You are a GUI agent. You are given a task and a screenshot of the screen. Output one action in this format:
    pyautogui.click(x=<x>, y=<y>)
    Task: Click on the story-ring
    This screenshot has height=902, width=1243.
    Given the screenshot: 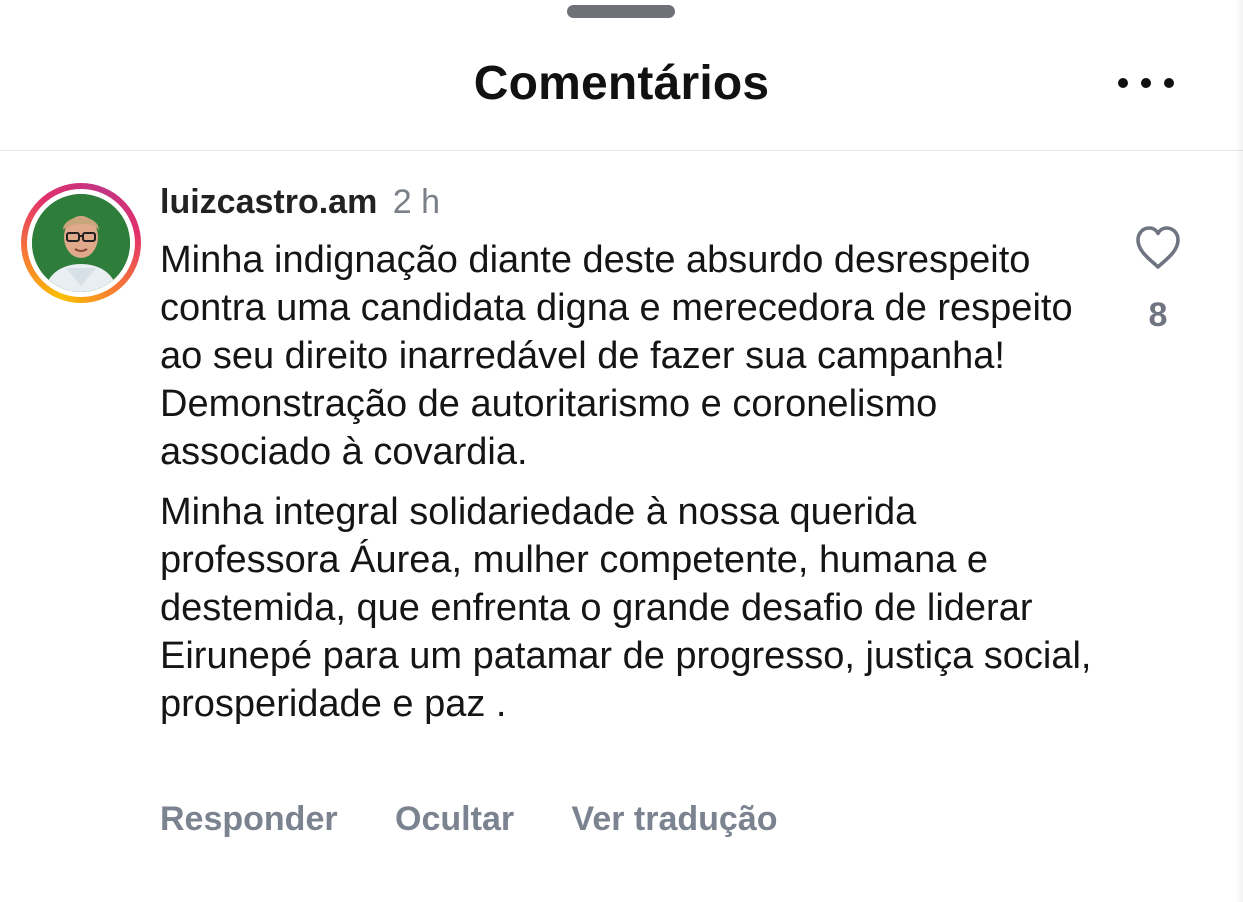 What is the action you would take?
    pyautogui.click(x=81, y=243)
    